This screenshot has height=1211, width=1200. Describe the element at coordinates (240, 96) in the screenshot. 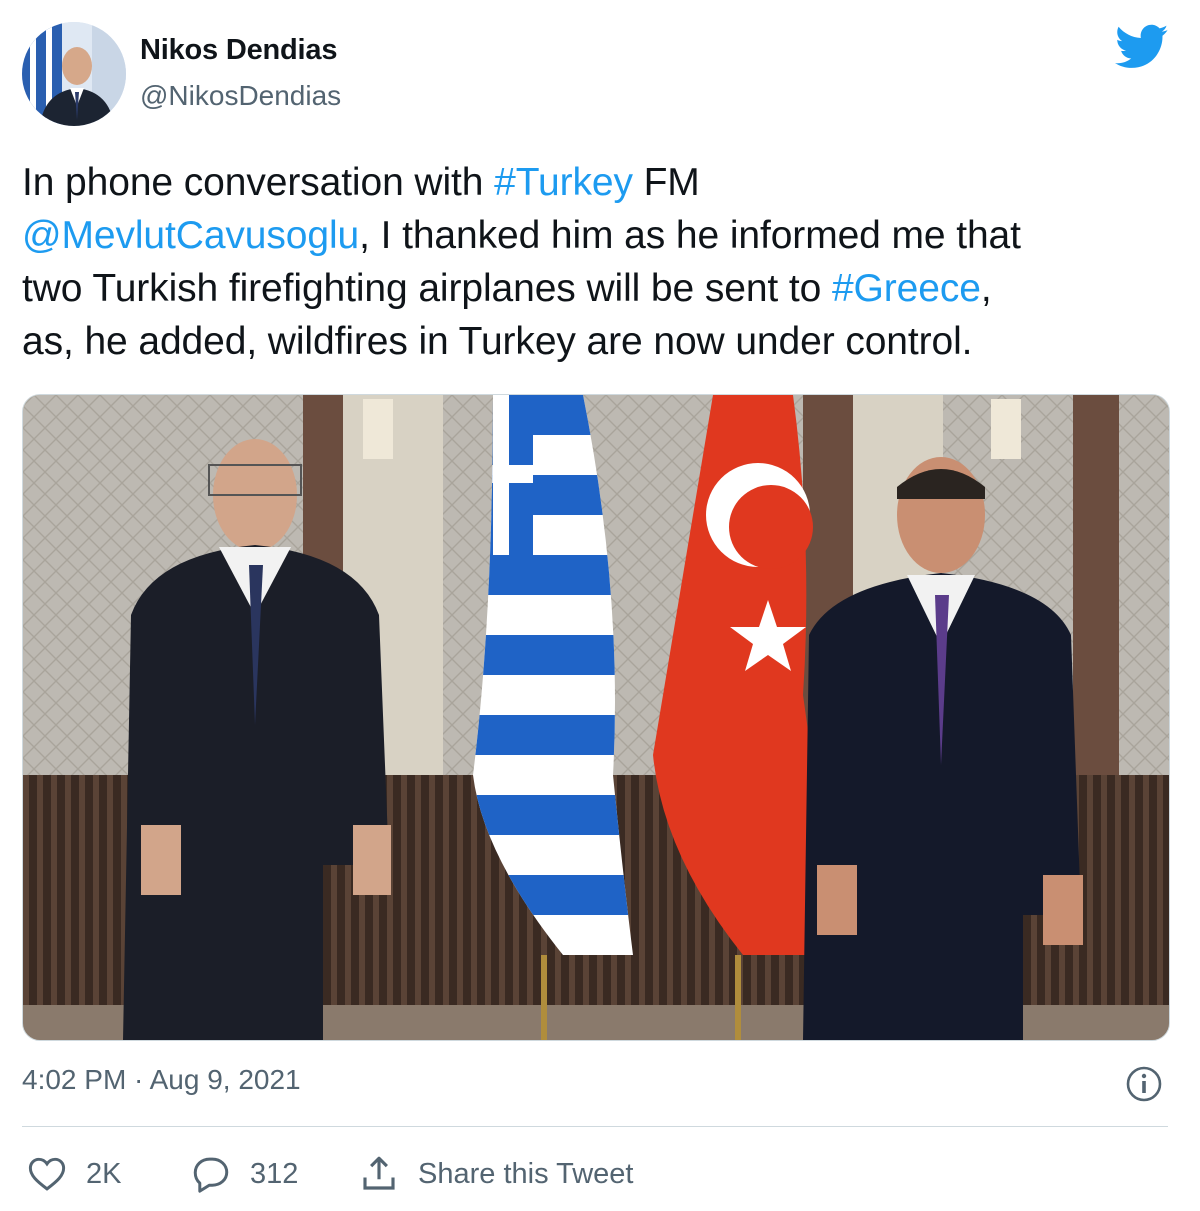

I see `author-handle: @NikosDendias` at that location.